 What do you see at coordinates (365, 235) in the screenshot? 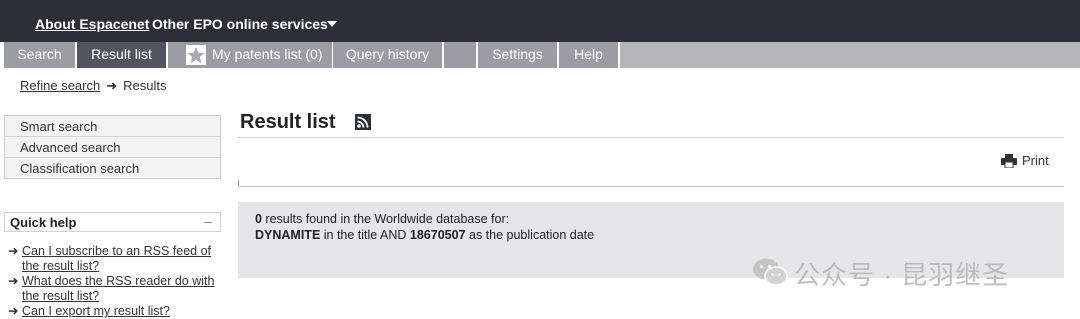
I see `query-text-mid: in the title AND` at bounding box center [365, 235].